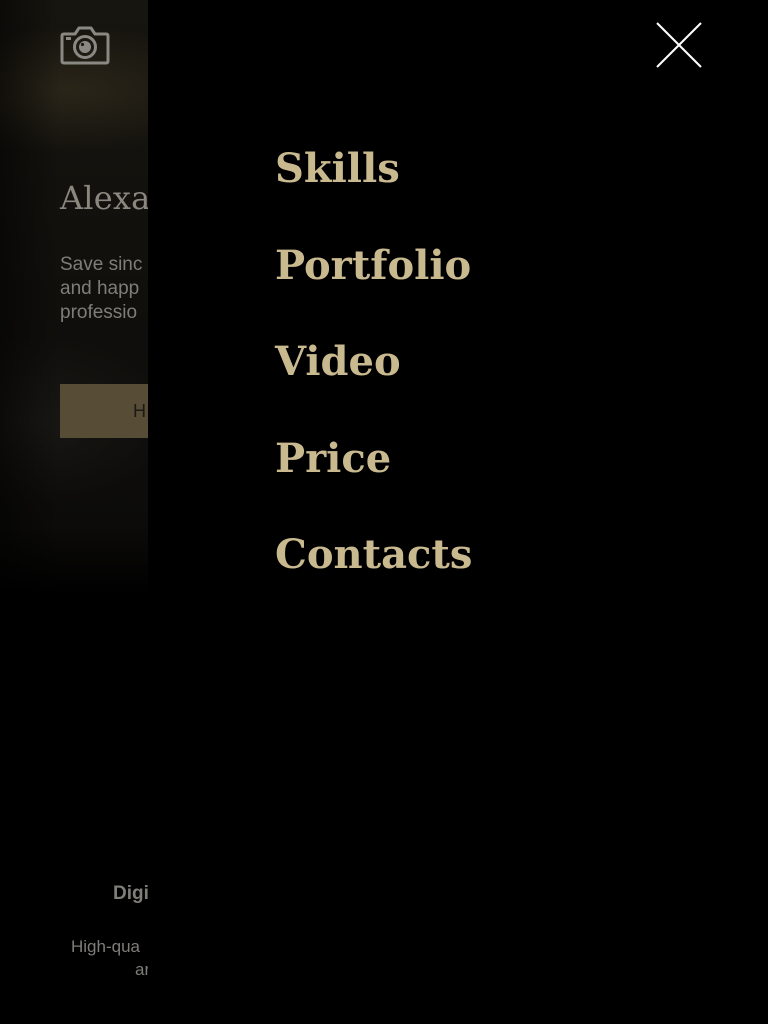 This screenshot has height=1024, width=768. Describe the element at coordinates (131, 893) in the screenshot. I see `feature-title: Digi` at that location.